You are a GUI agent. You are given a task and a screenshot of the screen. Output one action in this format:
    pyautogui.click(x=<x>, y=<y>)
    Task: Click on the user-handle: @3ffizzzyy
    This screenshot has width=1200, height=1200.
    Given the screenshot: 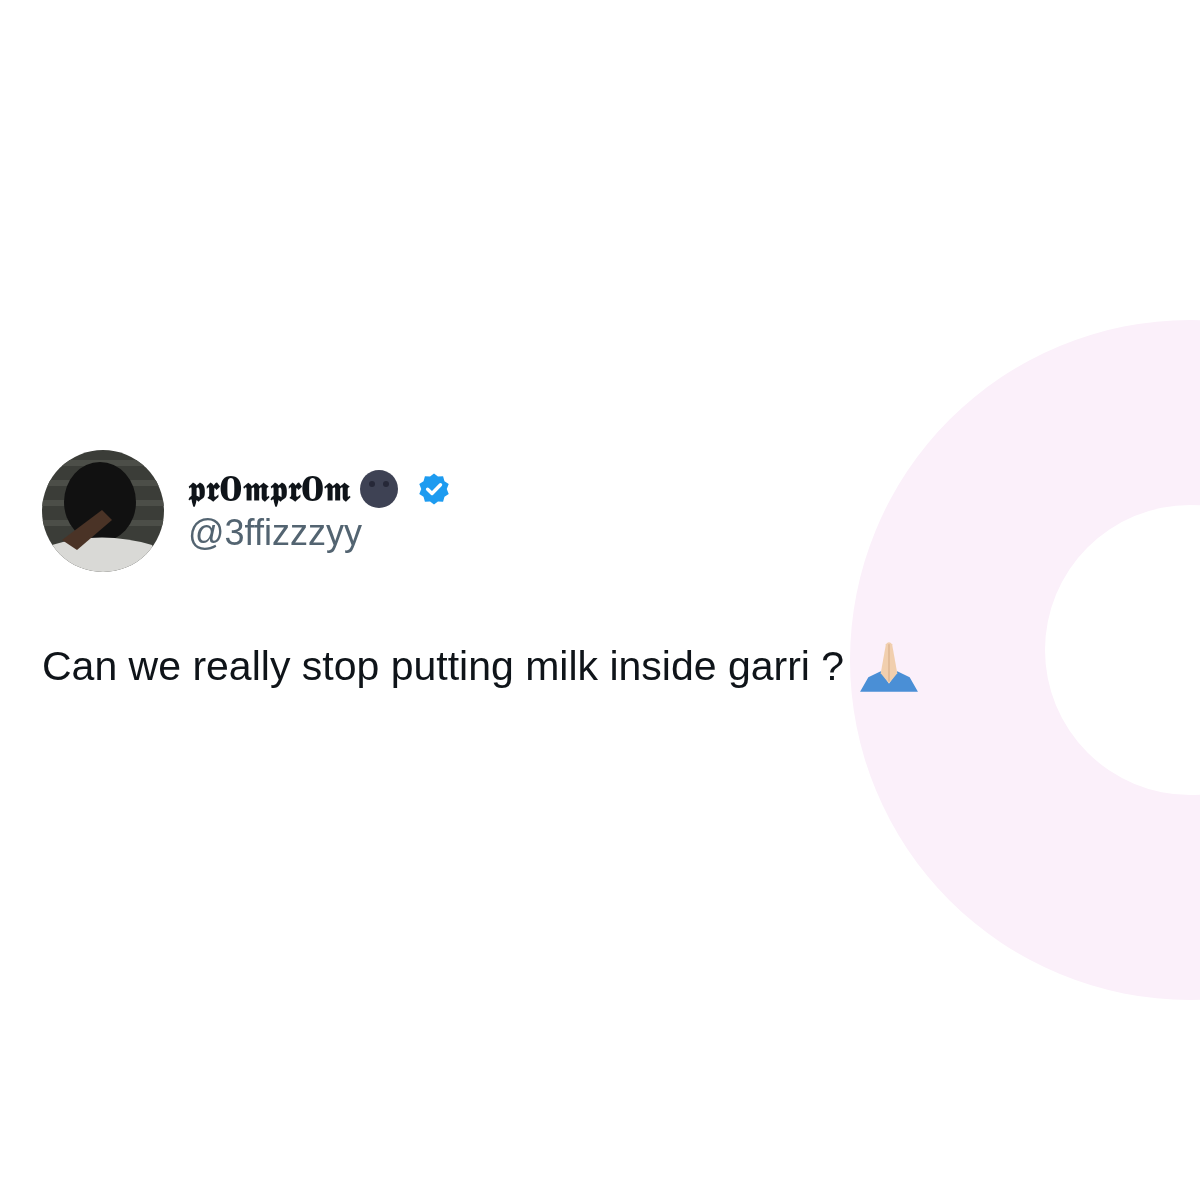 What is the action you would take?
    pyautogui.click(x=275, y=532)
    